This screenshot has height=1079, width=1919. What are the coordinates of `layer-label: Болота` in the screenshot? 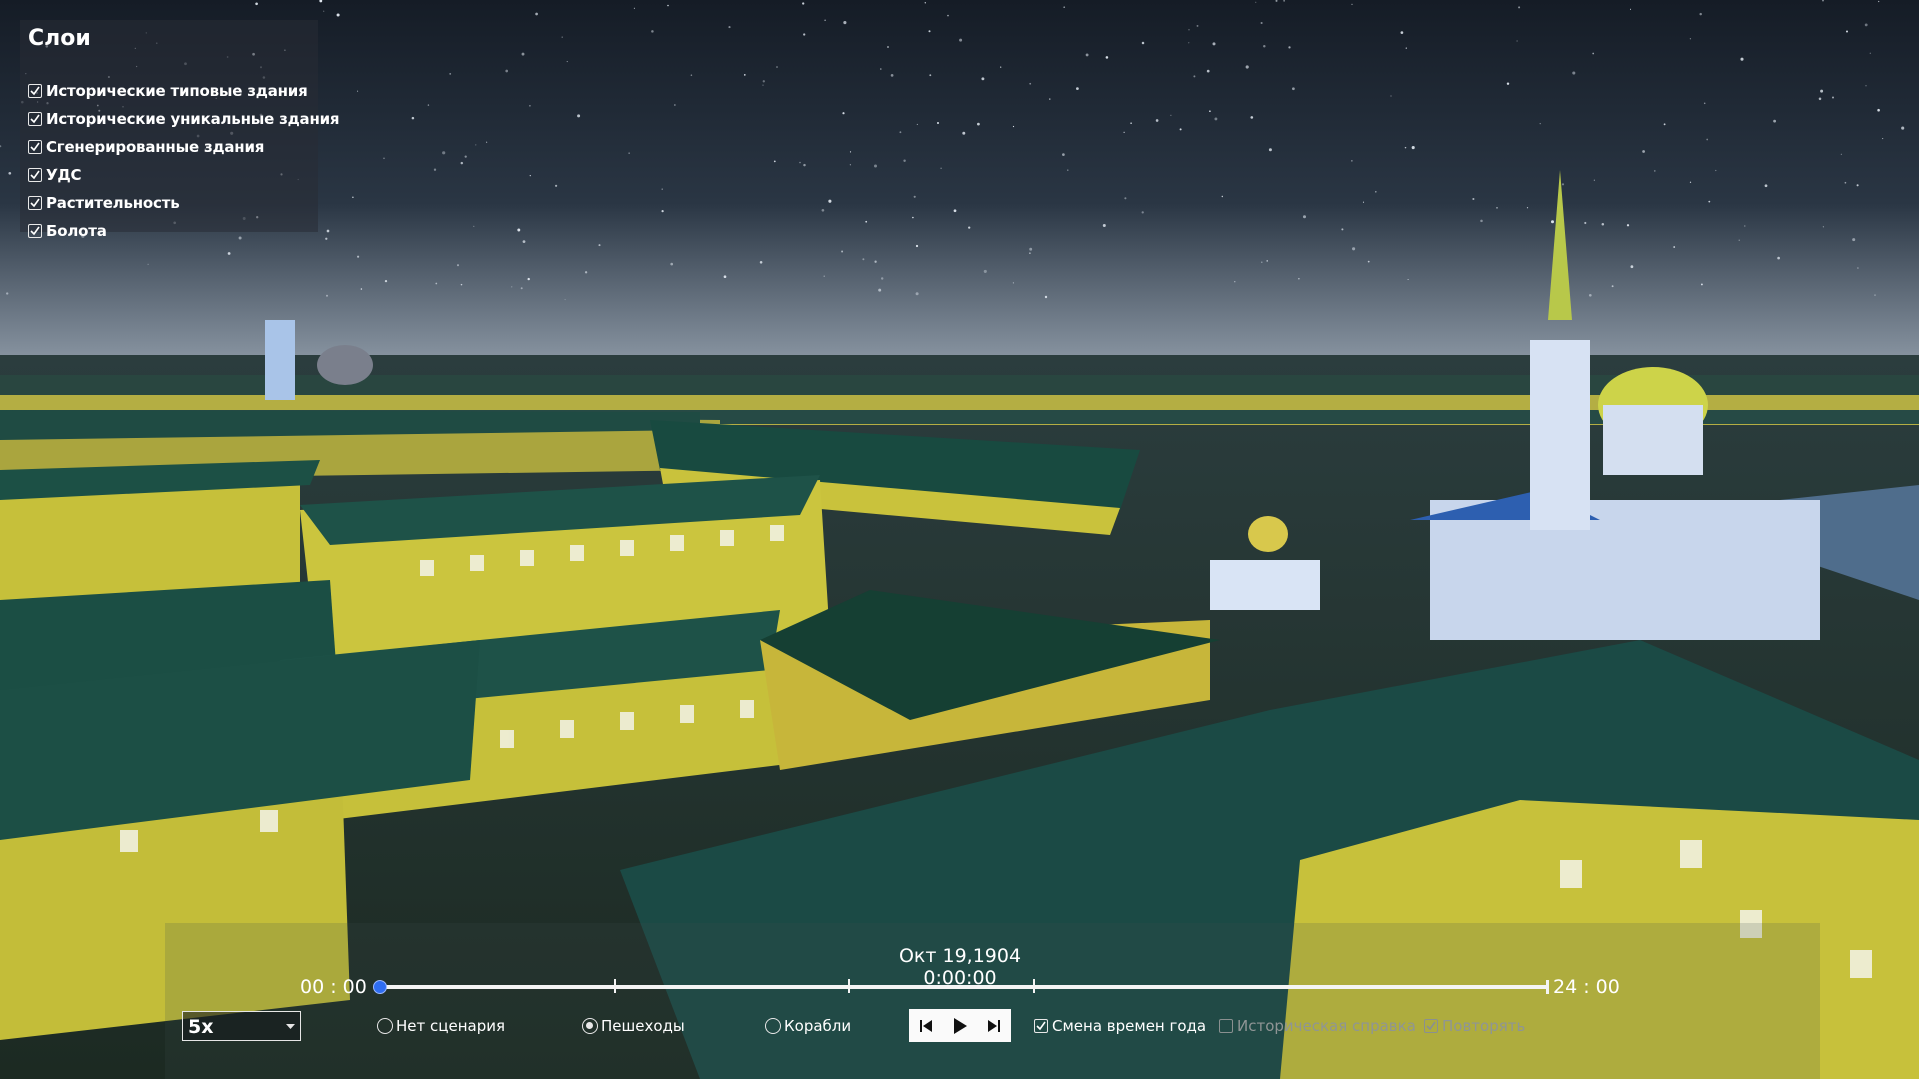 It's located at (76, 231).